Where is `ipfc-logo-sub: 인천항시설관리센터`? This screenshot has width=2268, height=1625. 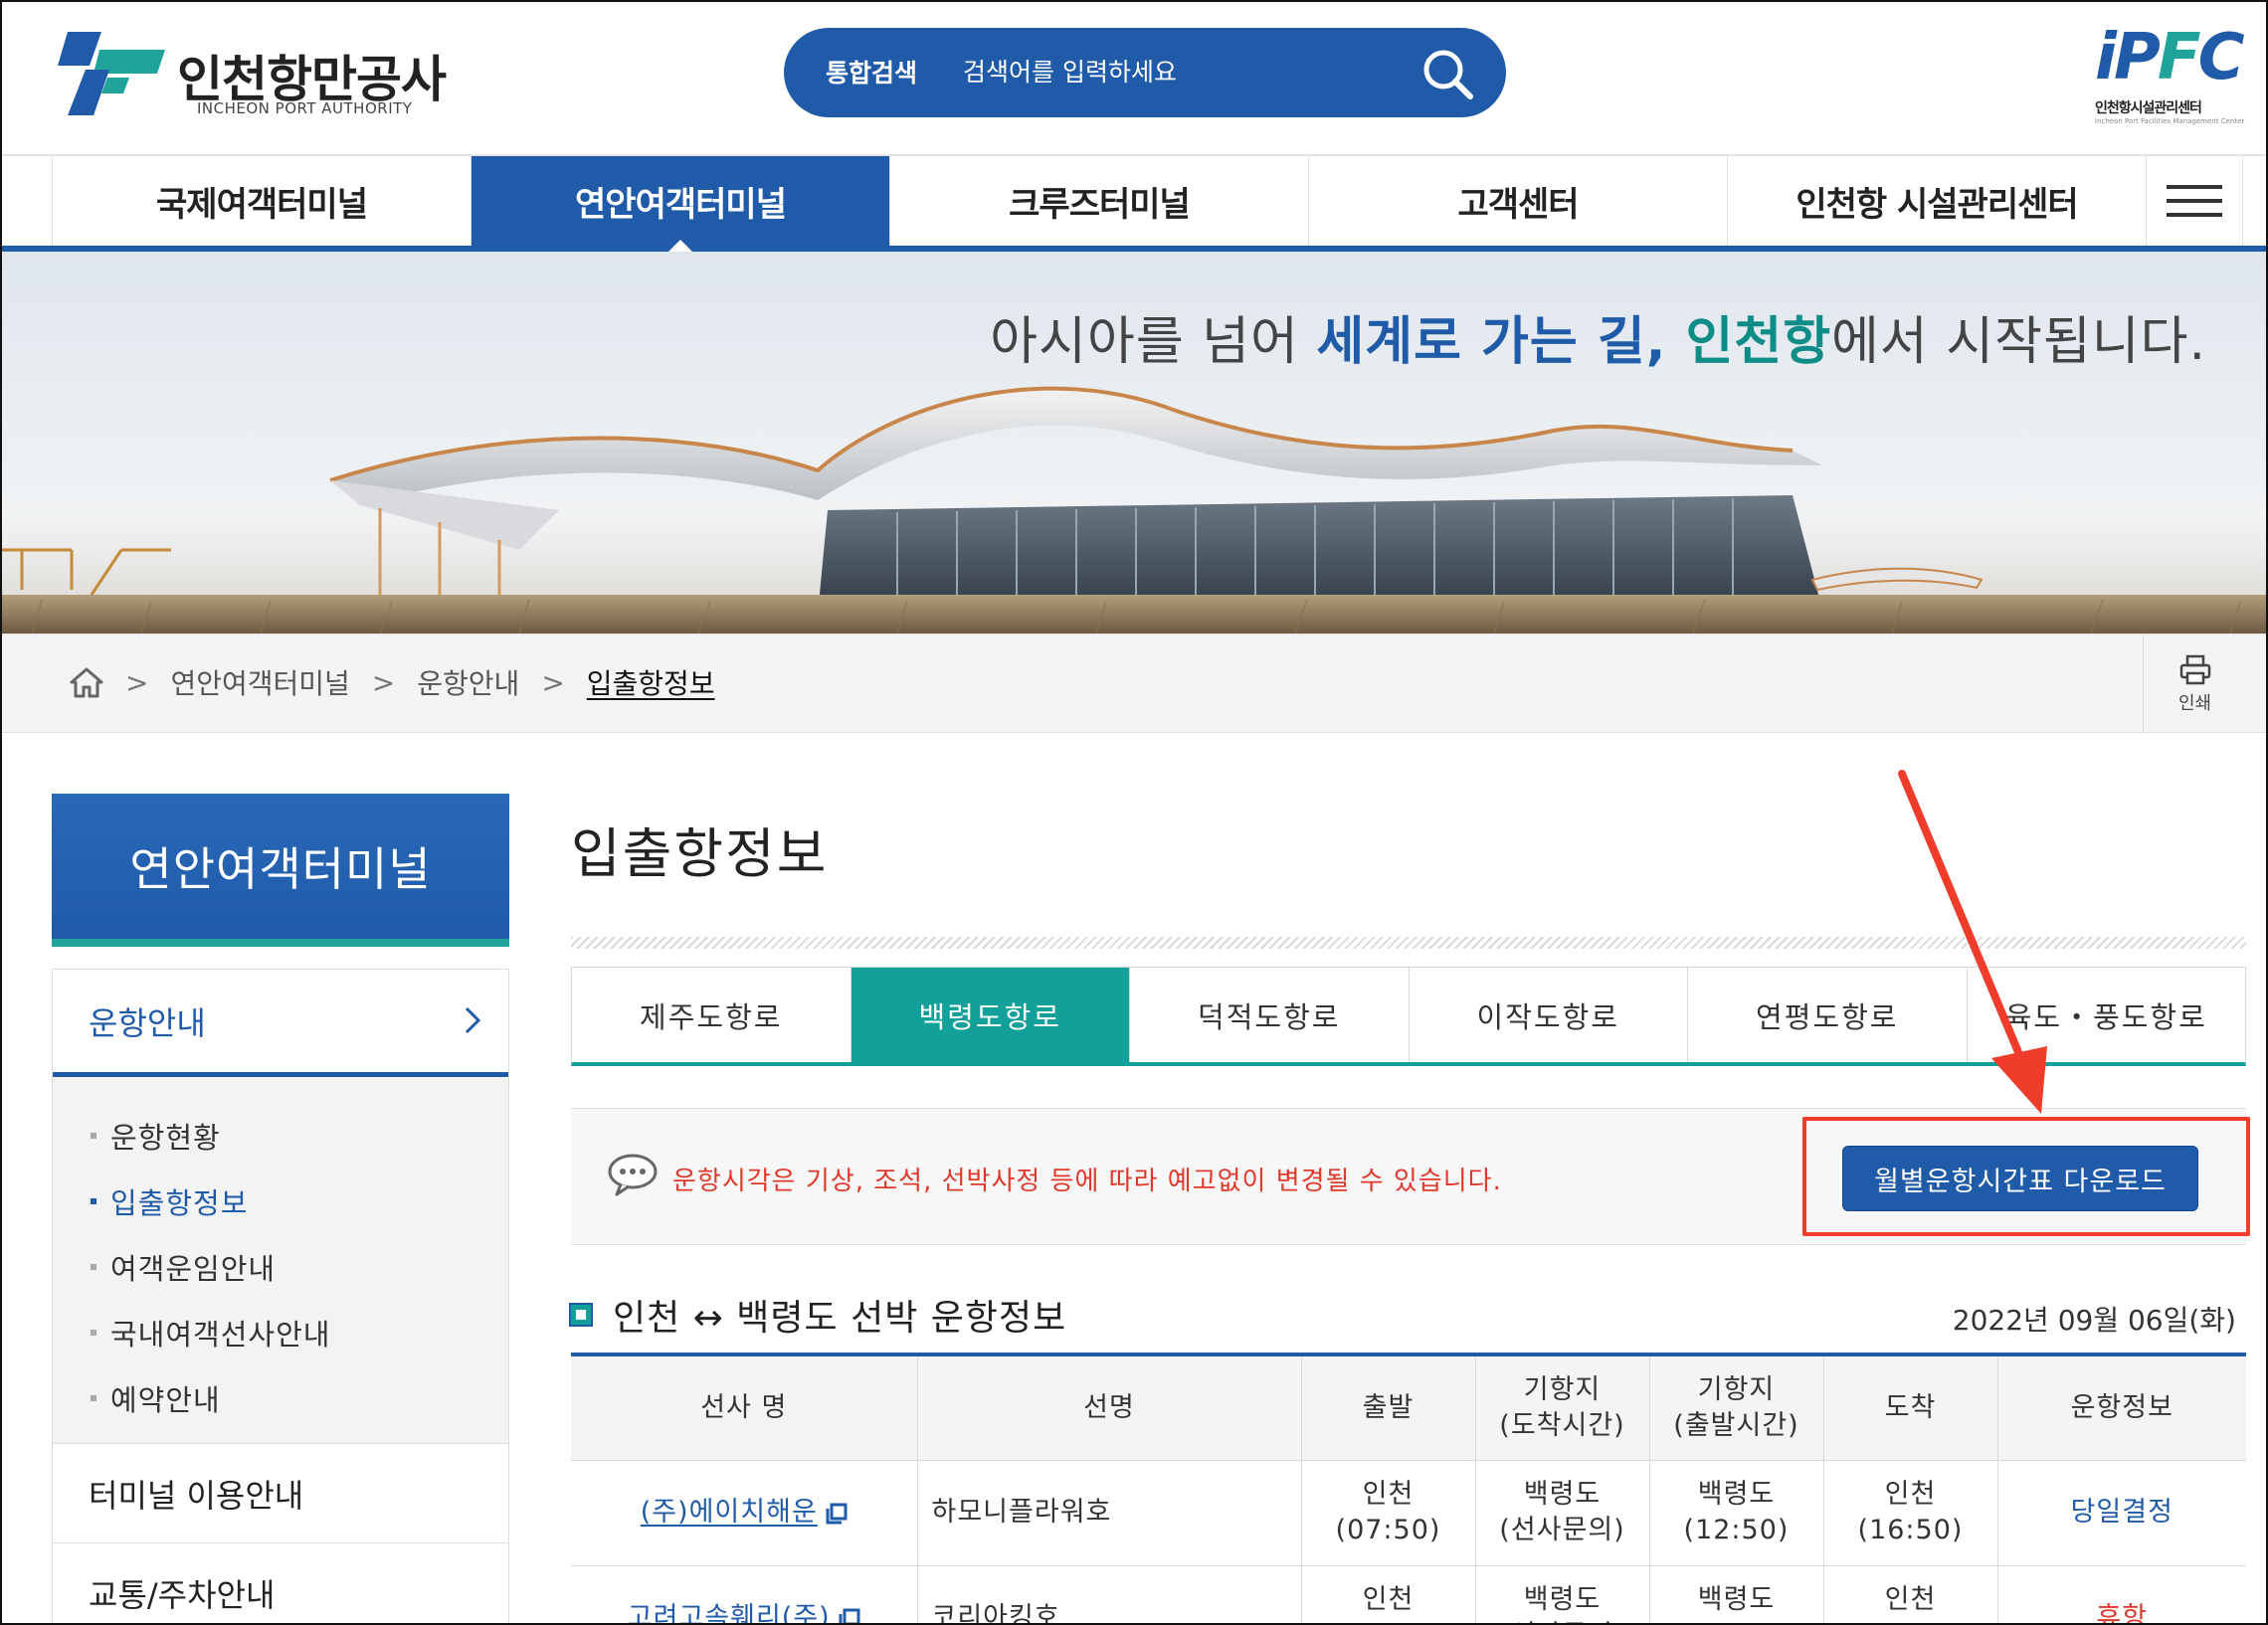 ipfc-logo-sub: 인천항시설관리센터 is located at coordinates (2148, 108).